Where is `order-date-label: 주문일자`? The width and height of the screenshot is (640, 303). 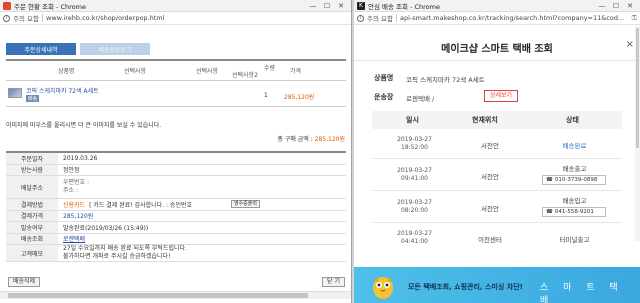
order-date-label: 주문일자 is located at coordinates (32, 158).